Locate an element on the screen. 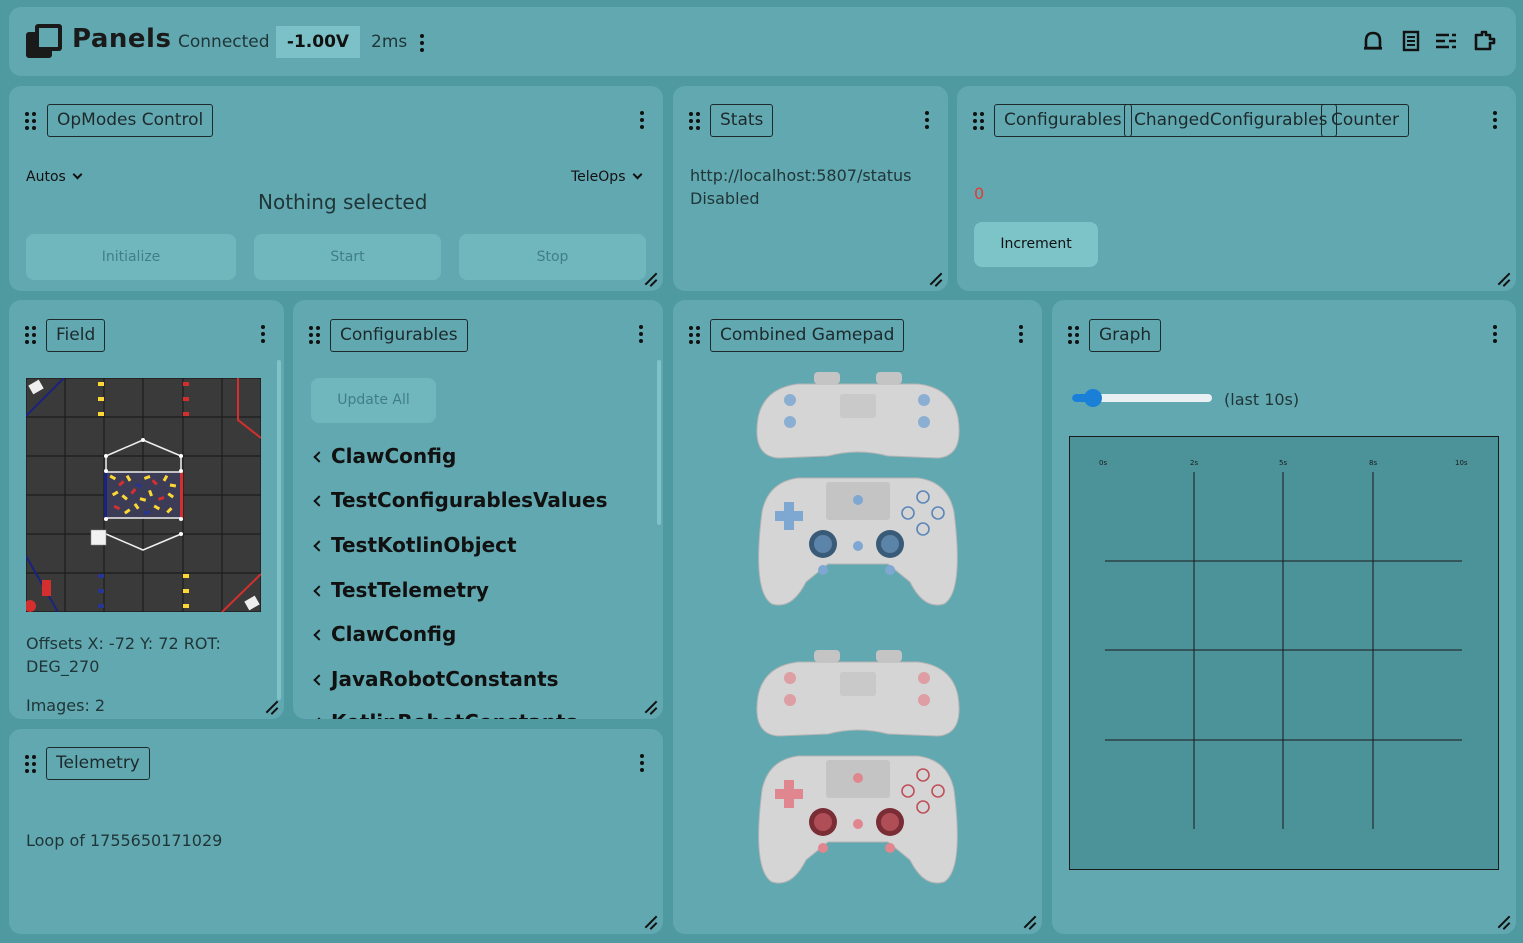 Image resolution: width=1523 pixels, height=943 pixels. tab-opmodes-control: OpModes Control is located at coordinates (130, 120).